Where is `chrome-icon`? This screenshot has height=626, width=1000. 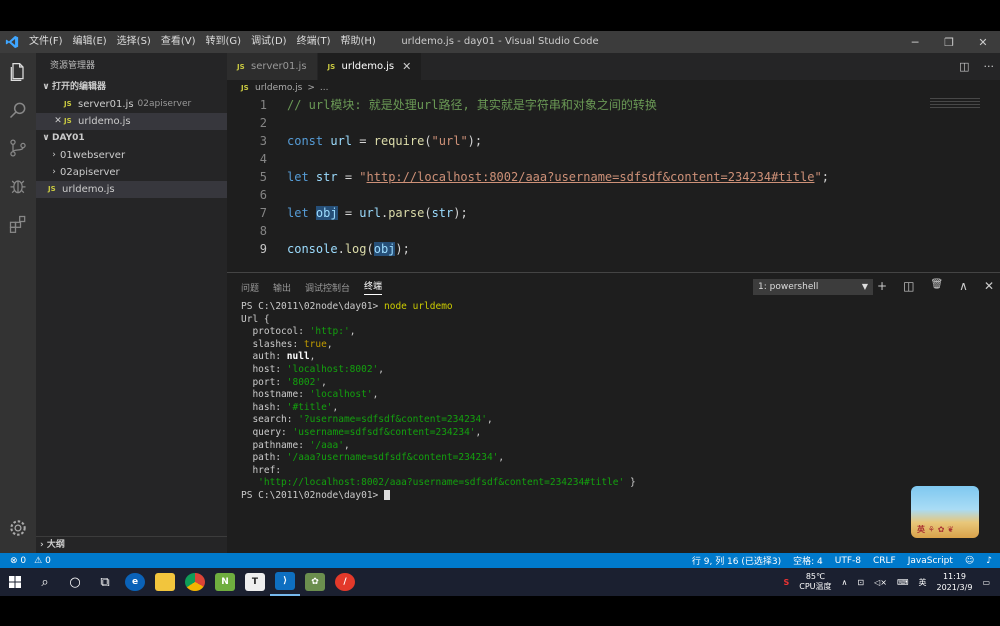 chrome-icon is located at coordinates (195, 582).